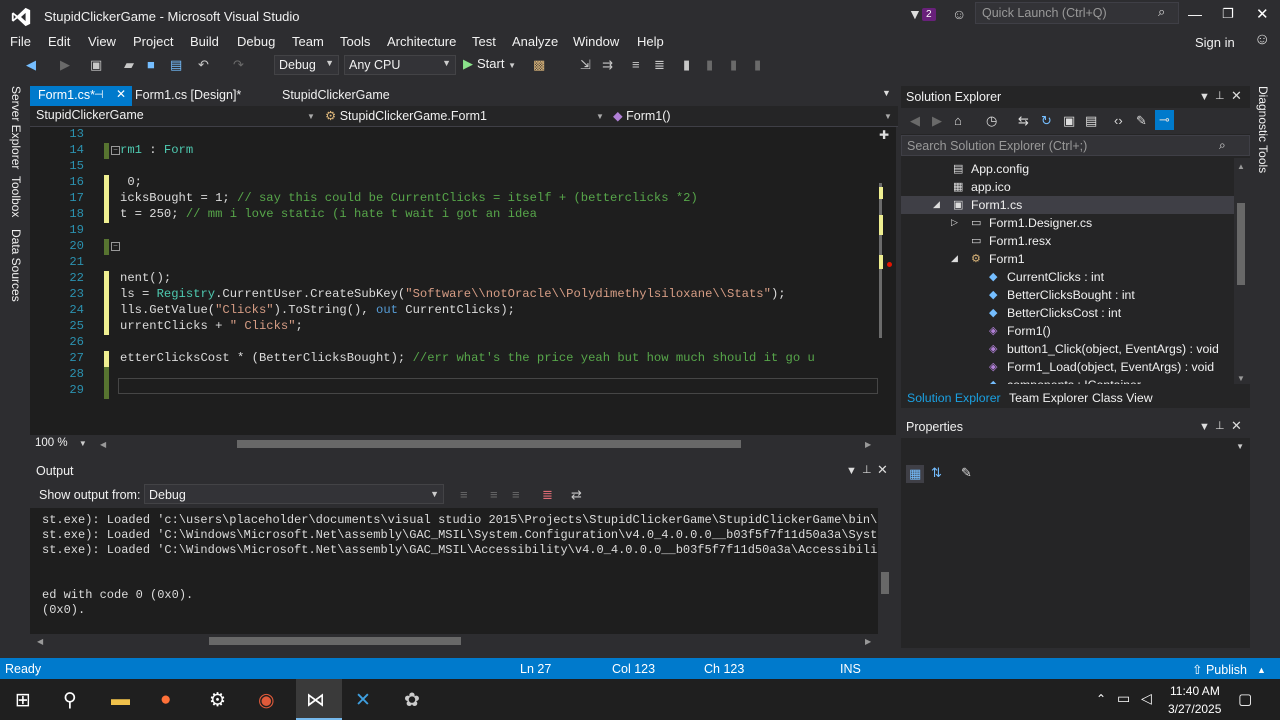  I want to click on collapse-all-icon: ▣, so click(1069, 121).